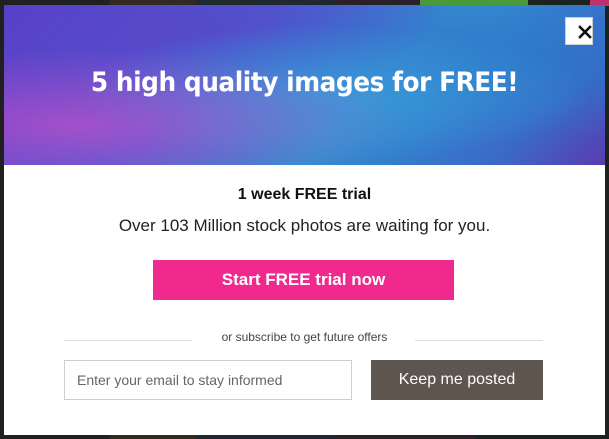  Describe the element at coordinates (303, 280) in the screenshot. I see `start-trial-button: Start FREE trial now` at that location.